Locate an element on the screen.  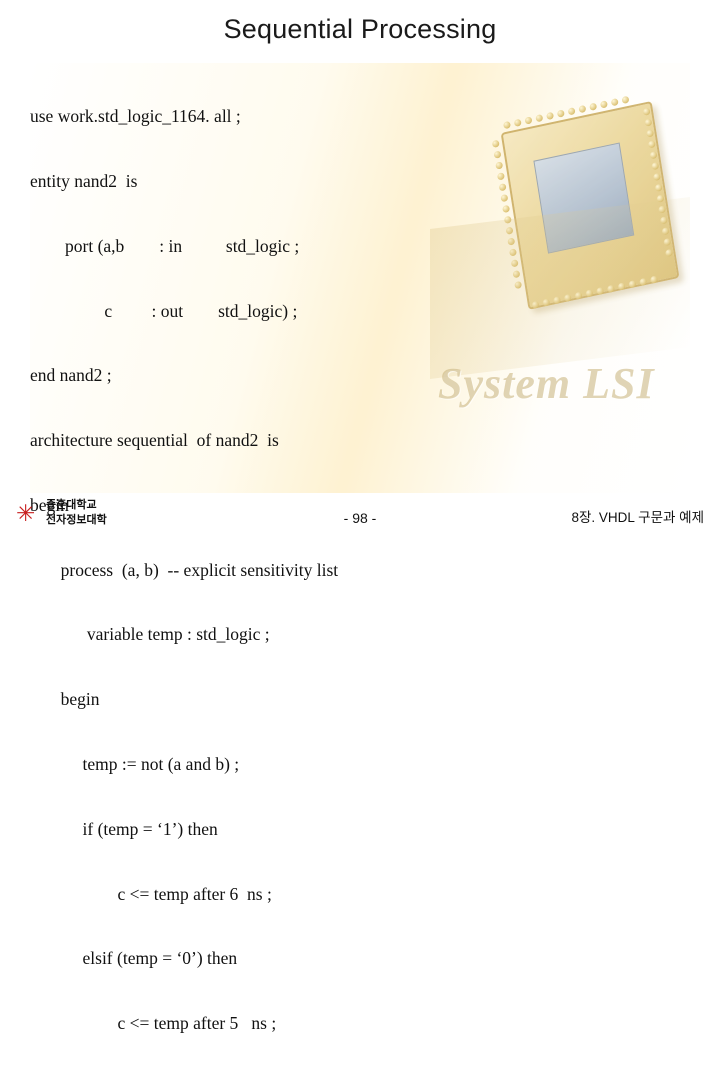
code-line: elsif (temp = ‘0’) then is located at coordinates (134, 958).